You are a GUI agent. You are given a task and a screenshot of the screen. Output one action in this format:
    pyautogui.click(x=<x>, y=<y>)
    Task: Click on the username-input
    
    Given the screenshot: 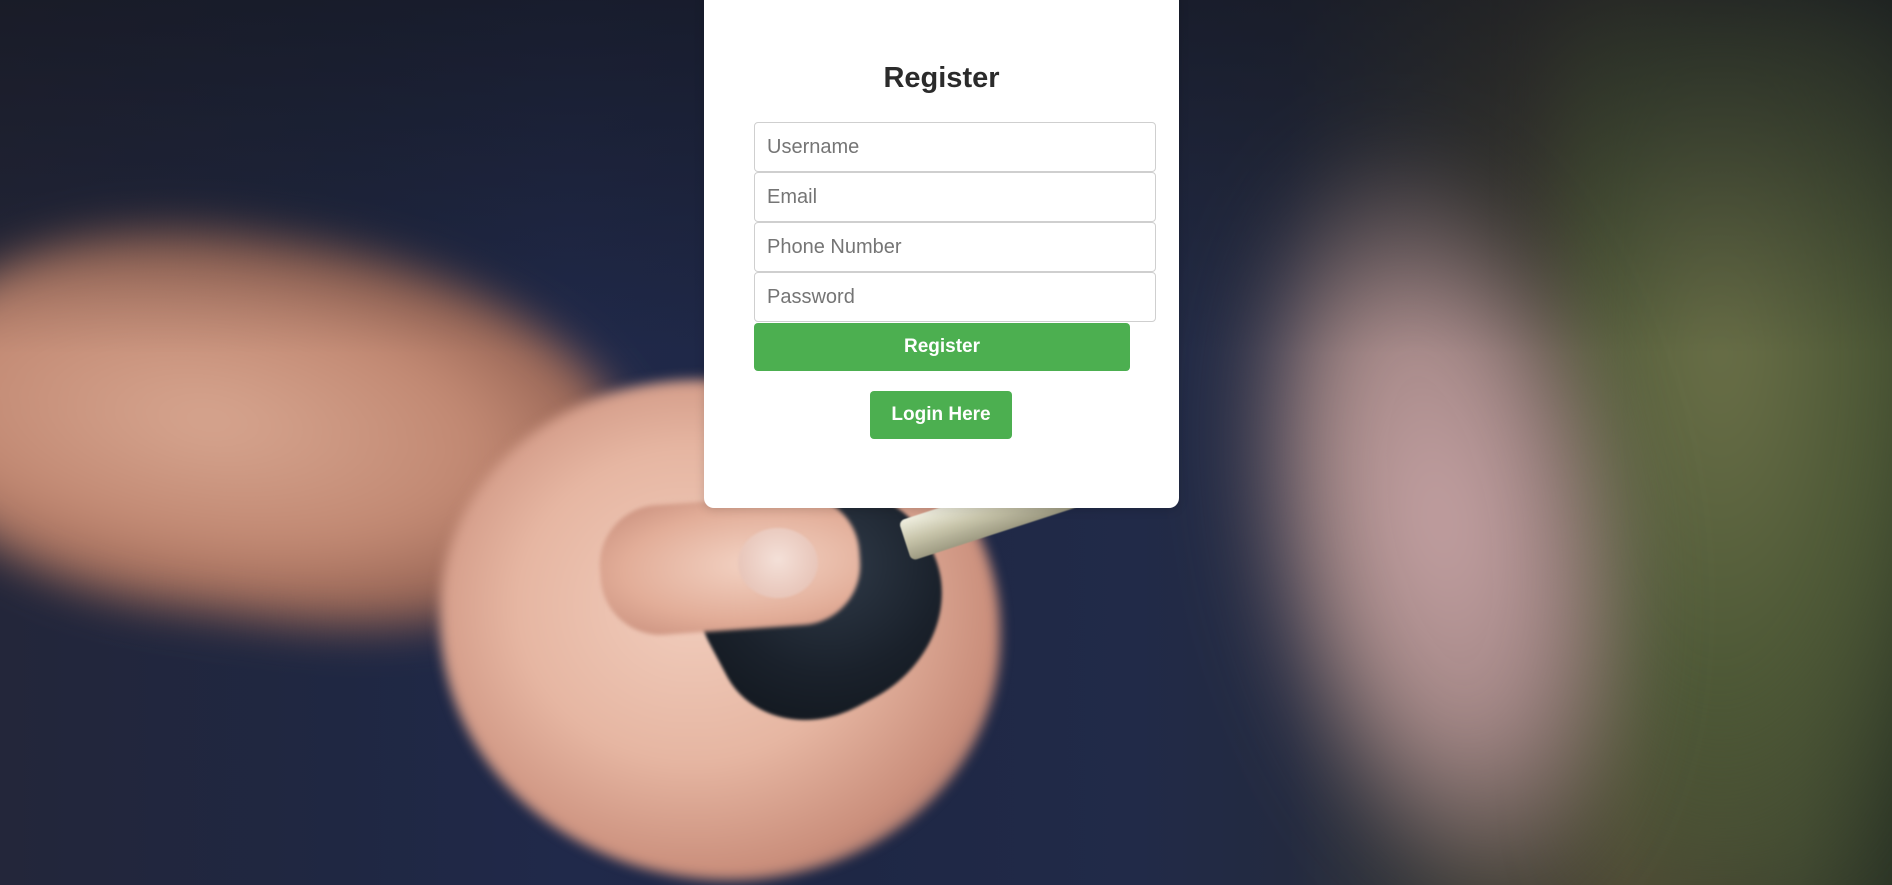 What is the action you would take?
    pyautogui.click(x=955, y=147)
    